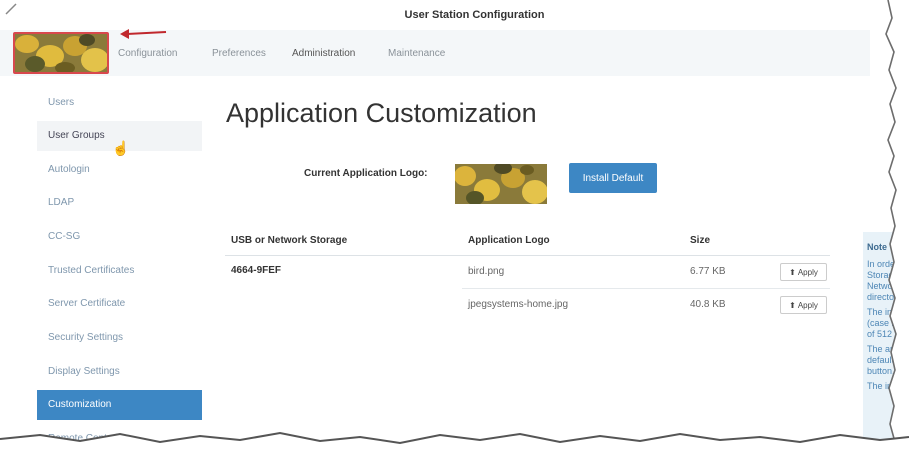  What do you see at coordinates (366, 173) in the screenshot?
I see `current-logo-label: Current Application Logo:` at bounding box center [366, 173].